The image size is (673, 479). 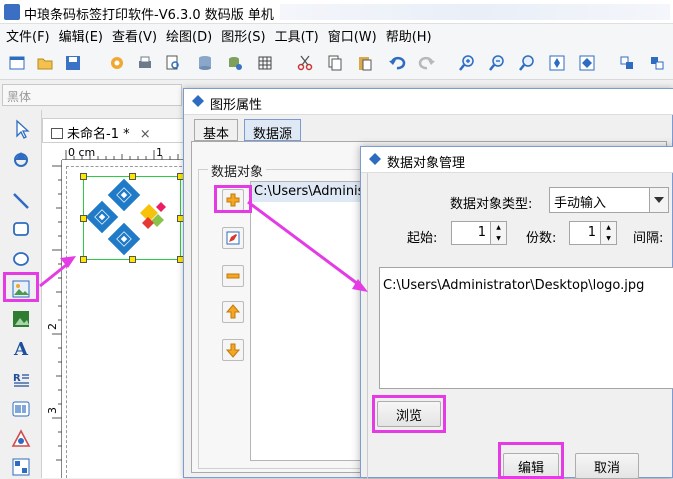 What do you see at coordinates (526, 328) in the screenshot?
I see `data-value-textarea: C:\Users\Administrator\Desktop\logo.jpg` at bounding box center [526, 328].